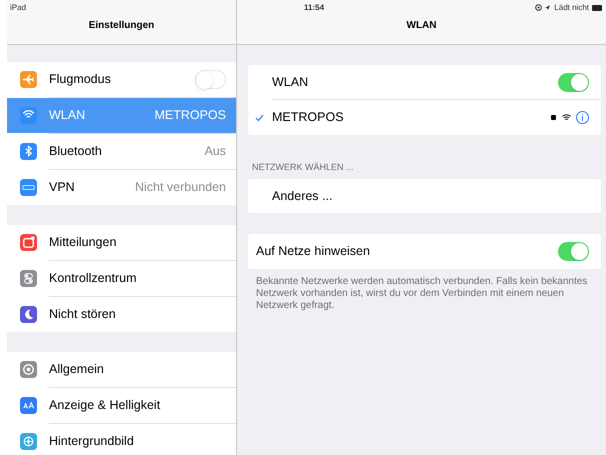 The image size is (606, 455). I want to click on item-label: Hintergrundbild, so click(92, 441).